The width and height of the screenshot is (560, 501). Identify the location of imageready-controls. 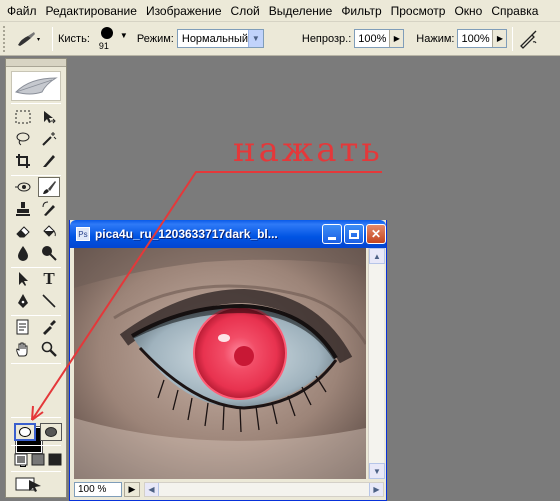
(38, 484).